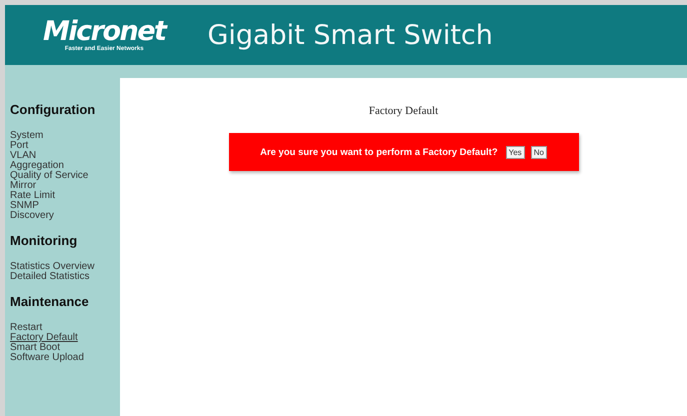 This screenshot has height=416, width=687. I want to click on section-title: Configuration, so click(53, 109).